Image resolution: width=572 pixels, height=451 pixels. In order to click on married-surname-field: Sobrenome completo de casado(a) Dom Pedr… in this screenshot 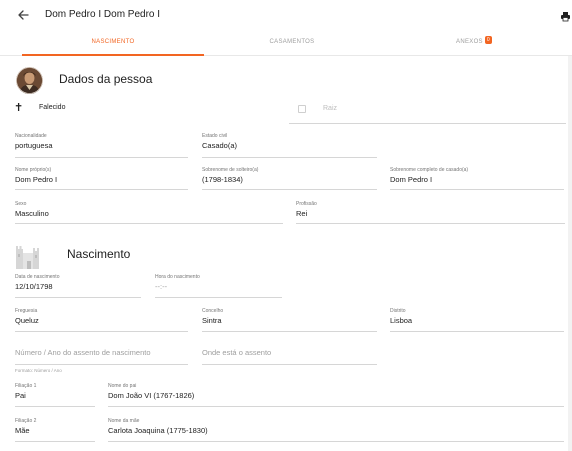, I will do `click(477, 178)`.